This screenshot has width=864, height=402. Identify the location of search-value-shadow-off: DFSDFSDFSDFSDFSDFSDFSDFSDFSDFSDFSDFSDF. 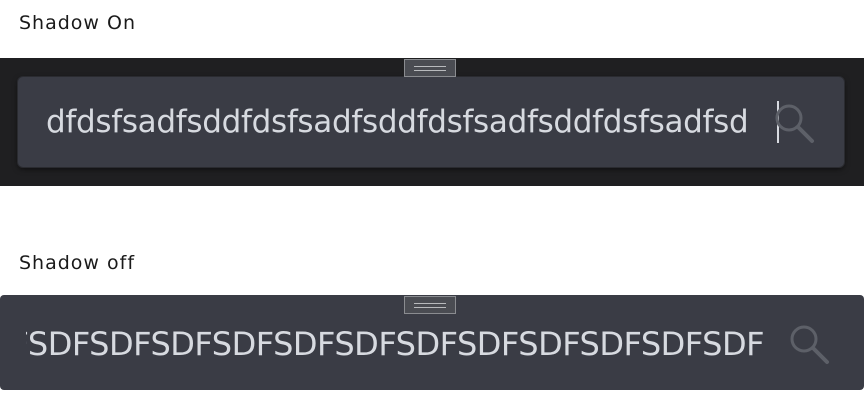
(395, 344).